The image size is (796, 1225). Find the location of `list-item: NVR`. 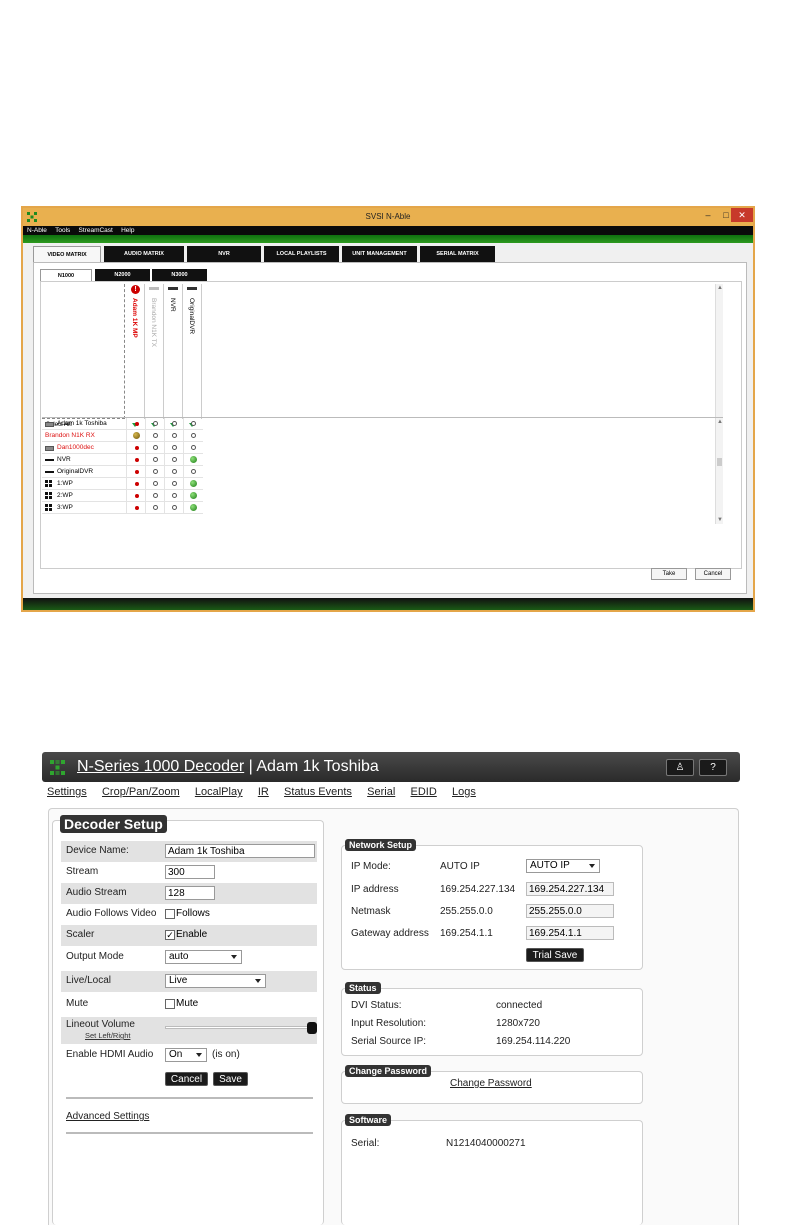

list-item: NVR is located at coordinates (122, 460).